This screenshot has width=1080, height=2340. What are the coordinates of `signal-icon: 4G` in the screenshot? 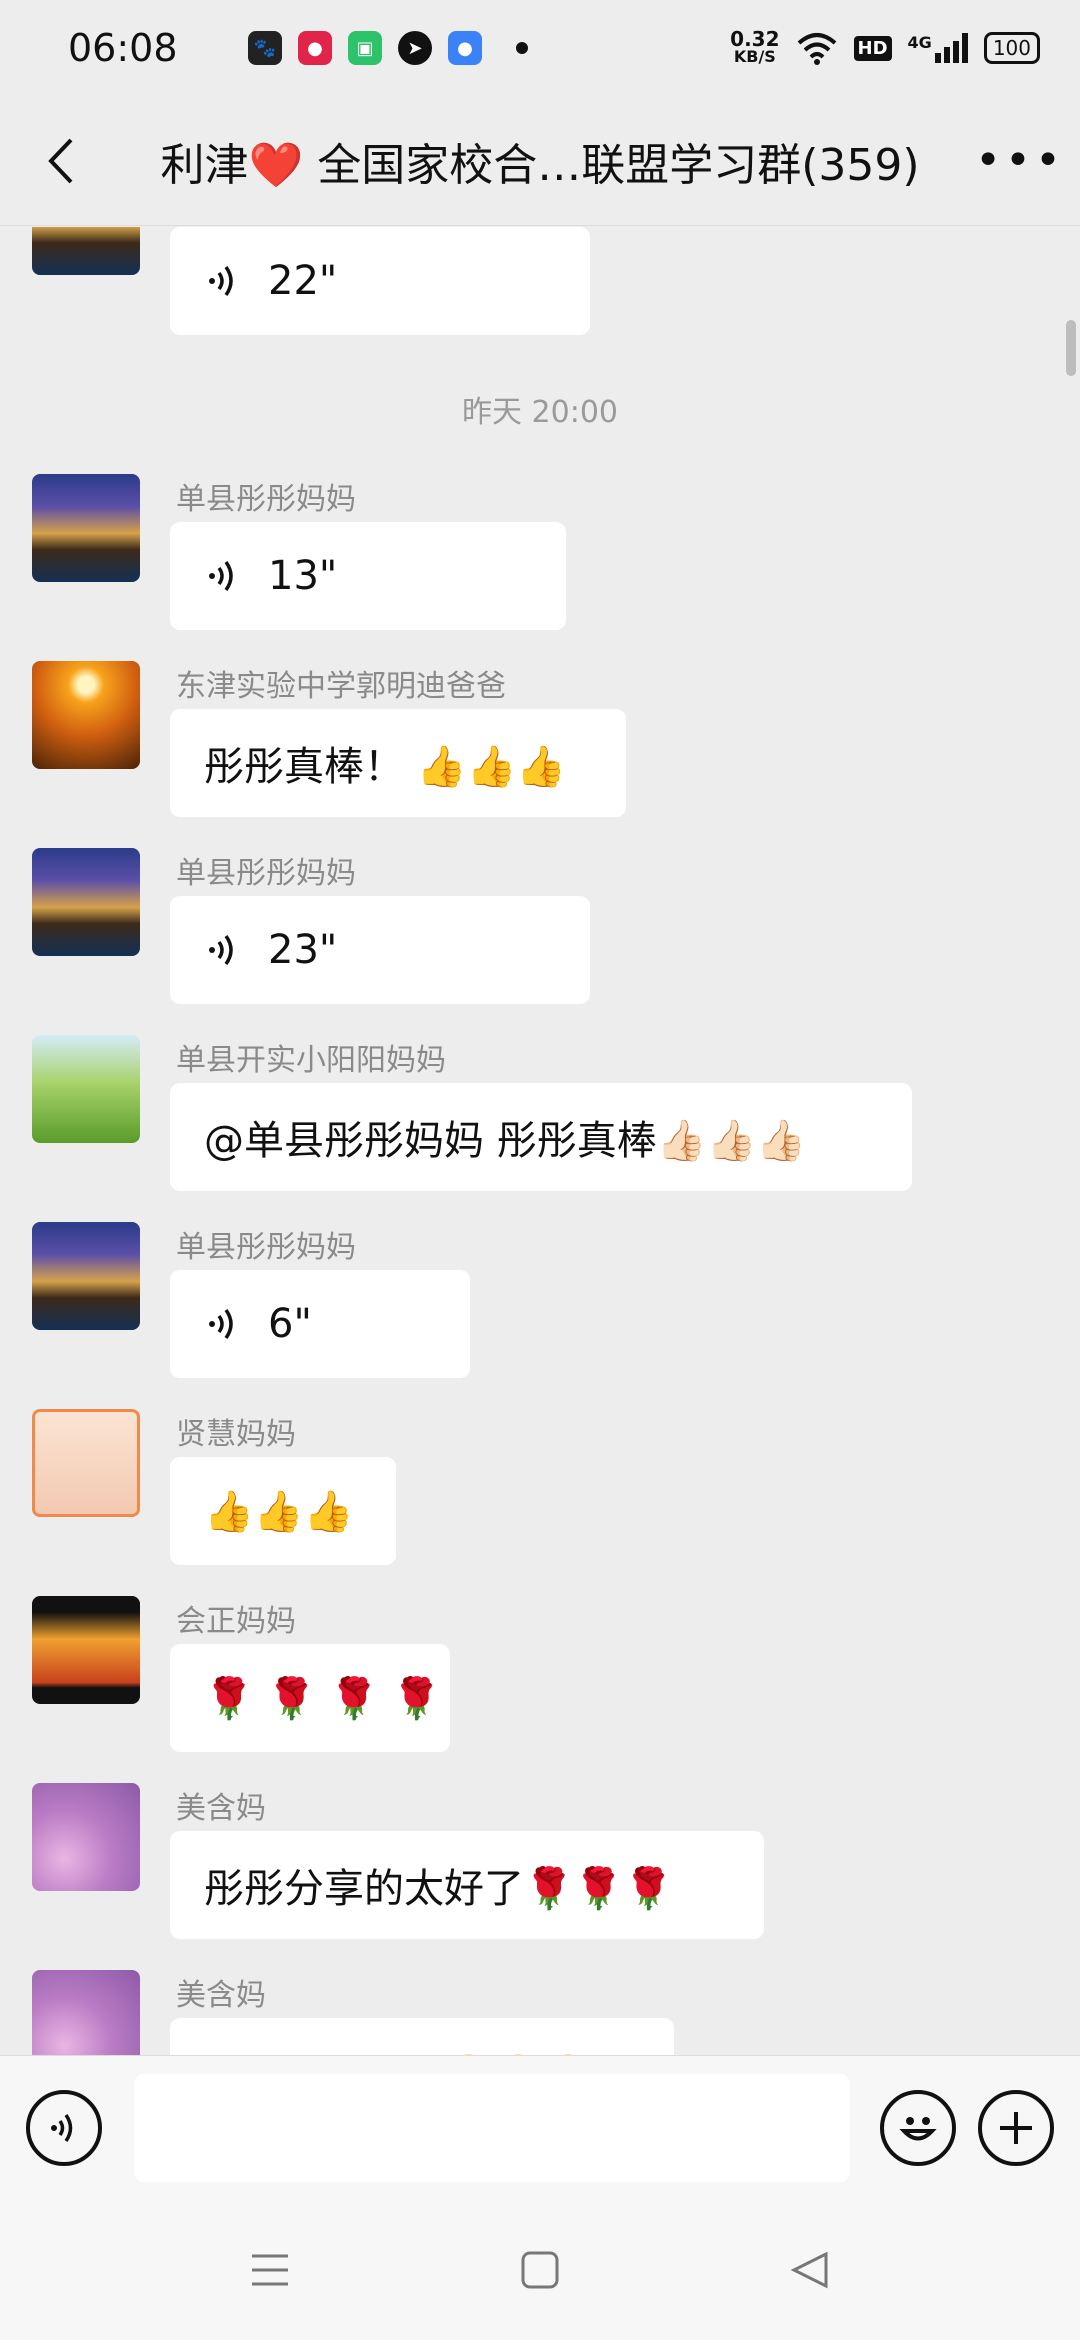 It's located at (938, 48).